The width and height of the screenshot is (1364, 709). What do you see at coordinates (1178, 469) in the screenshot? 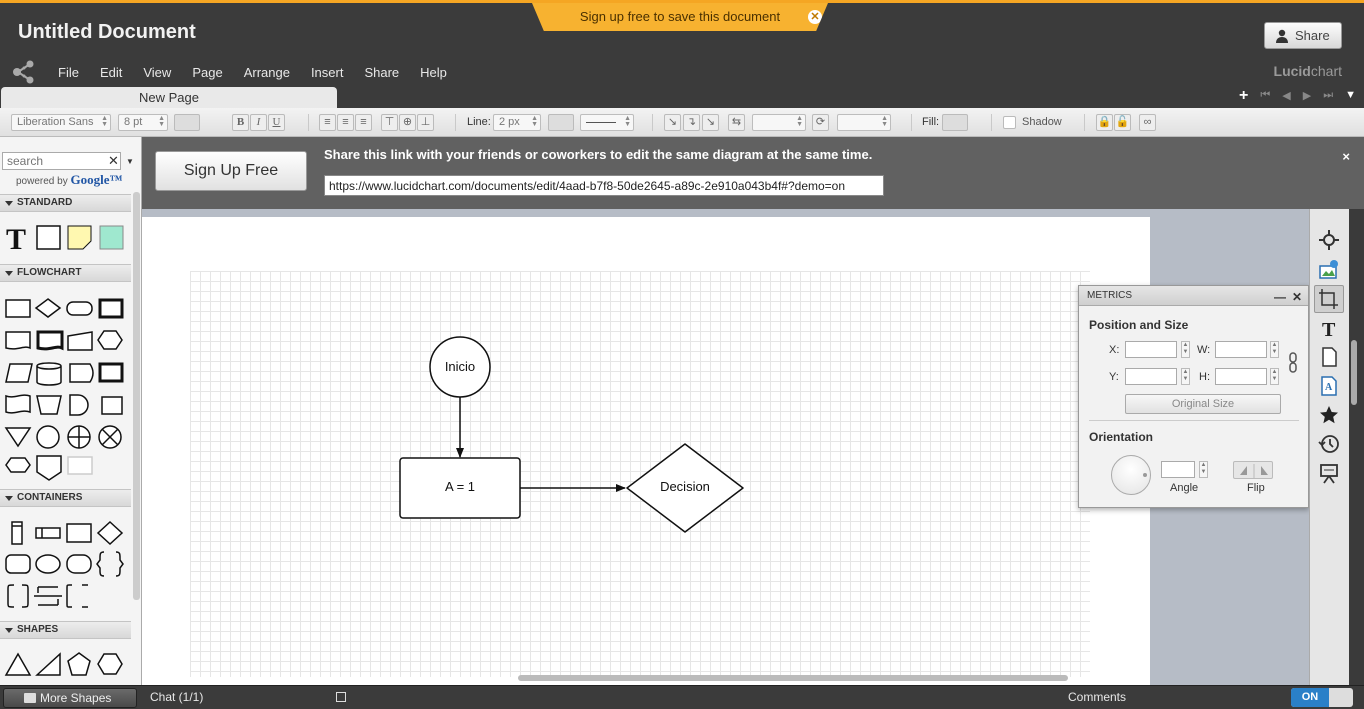
I see `angle-field` at bounding box center [1178, 469].